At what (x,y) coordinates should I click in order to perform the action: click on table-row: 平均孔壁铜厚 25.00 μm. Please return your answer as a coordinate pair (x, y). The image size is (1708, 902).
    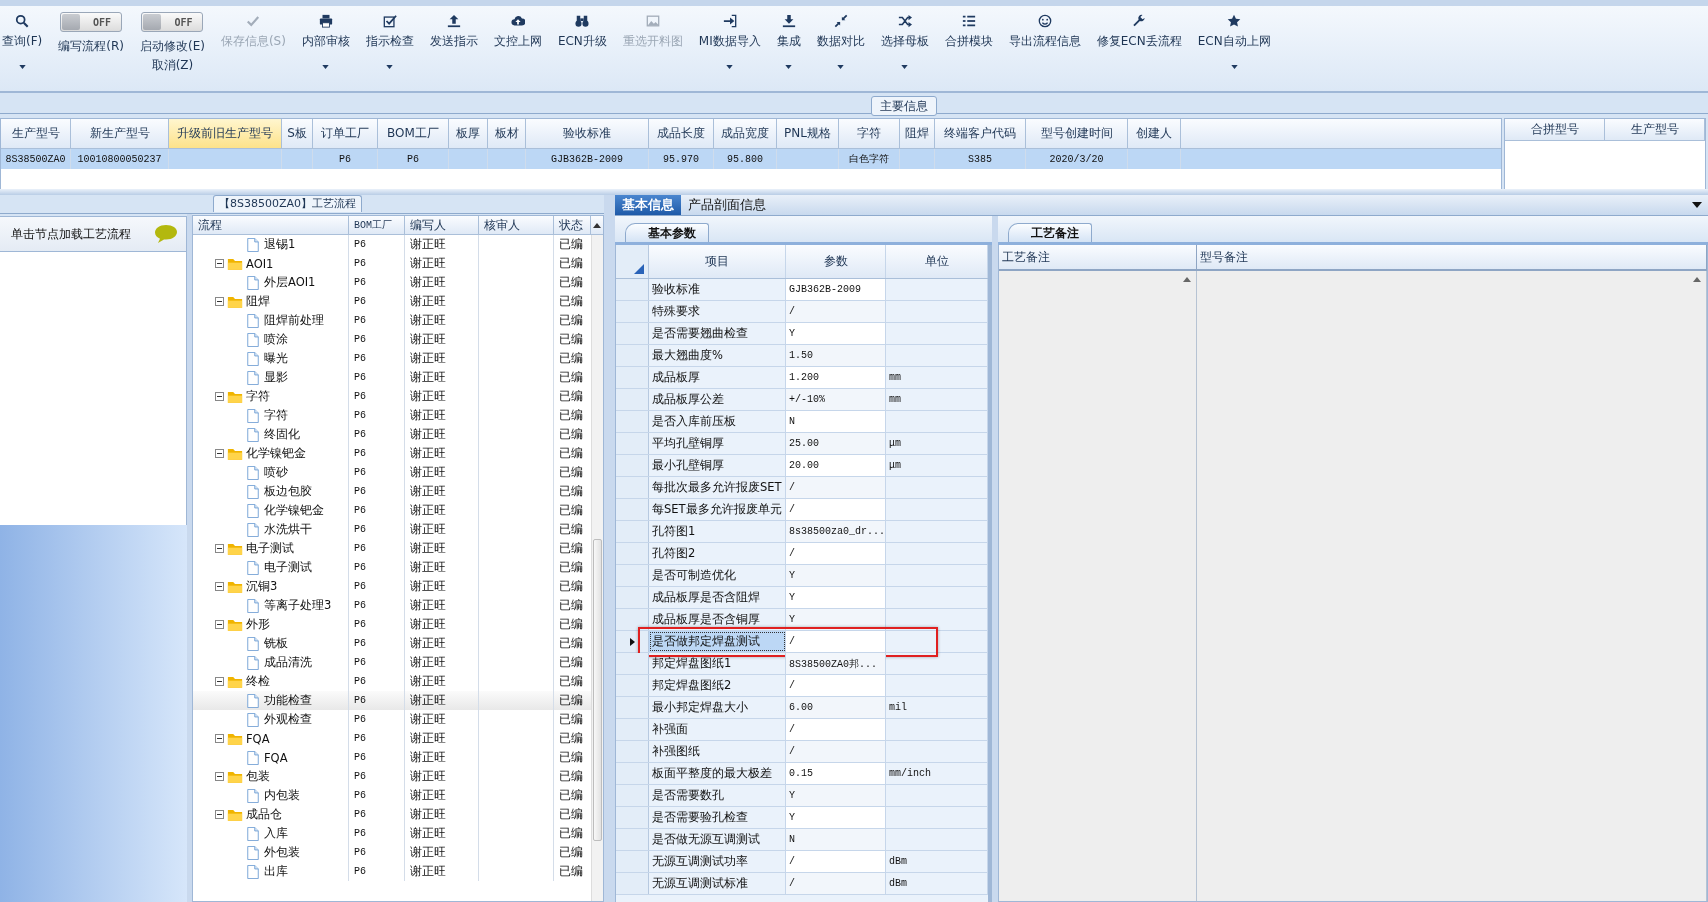
    Looking at the image, I should click on (802, 444).